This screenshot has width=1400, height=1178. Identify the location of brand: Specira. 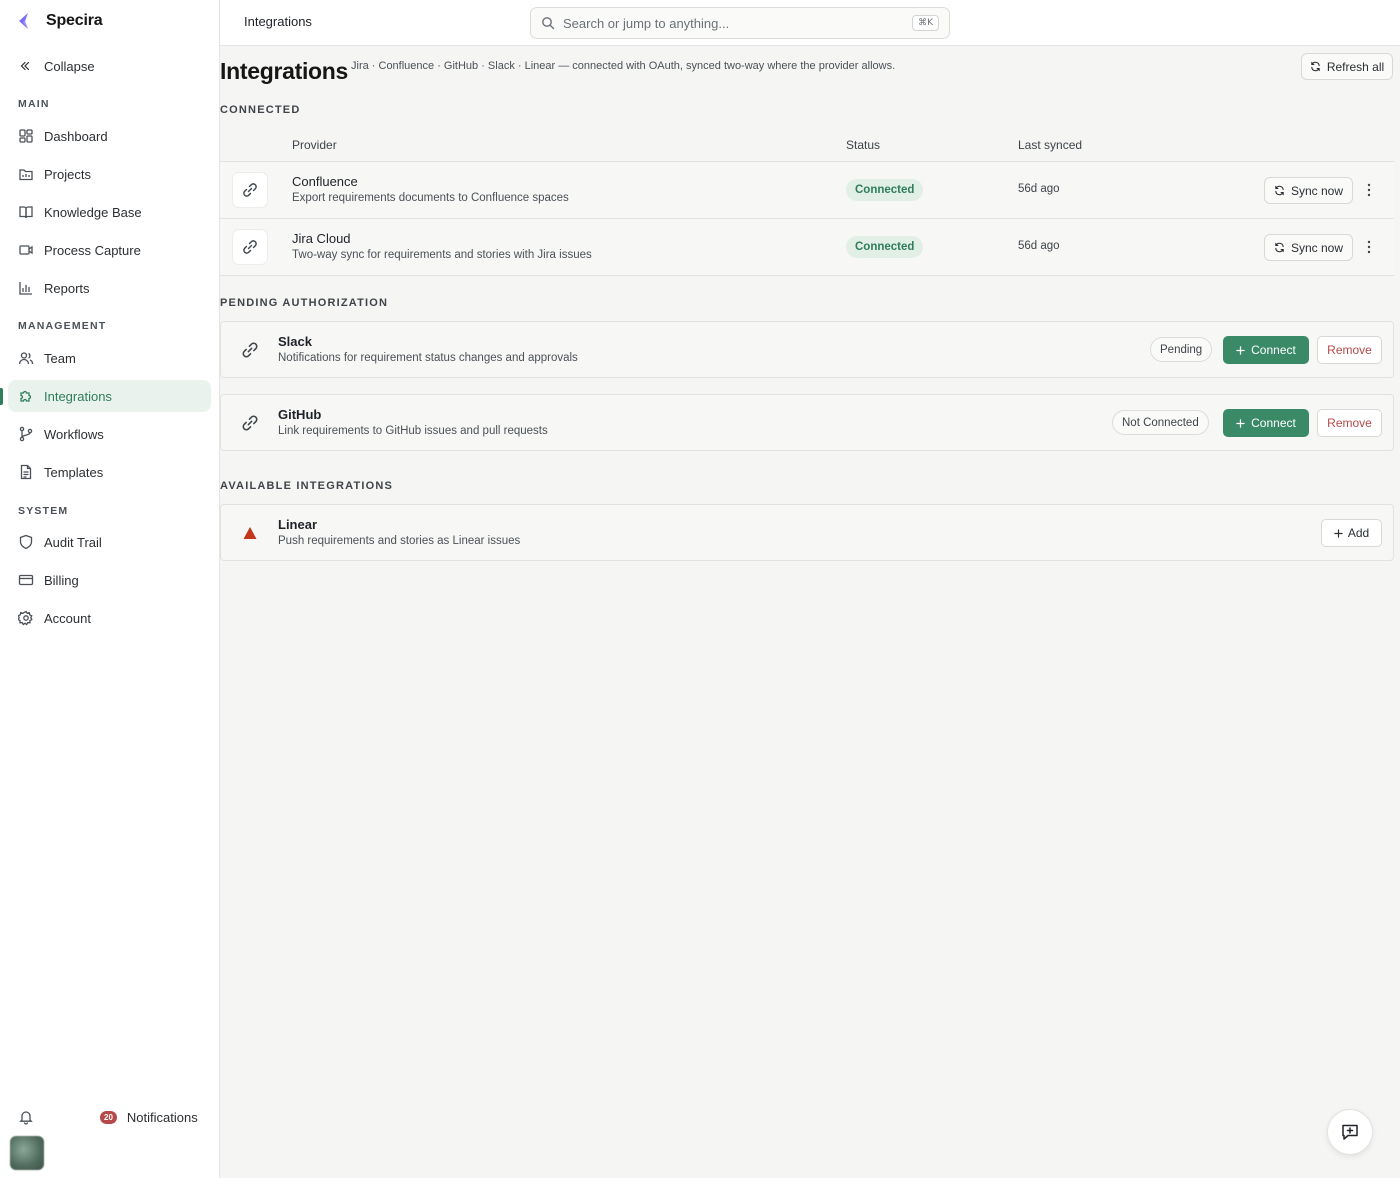
(58, 21).